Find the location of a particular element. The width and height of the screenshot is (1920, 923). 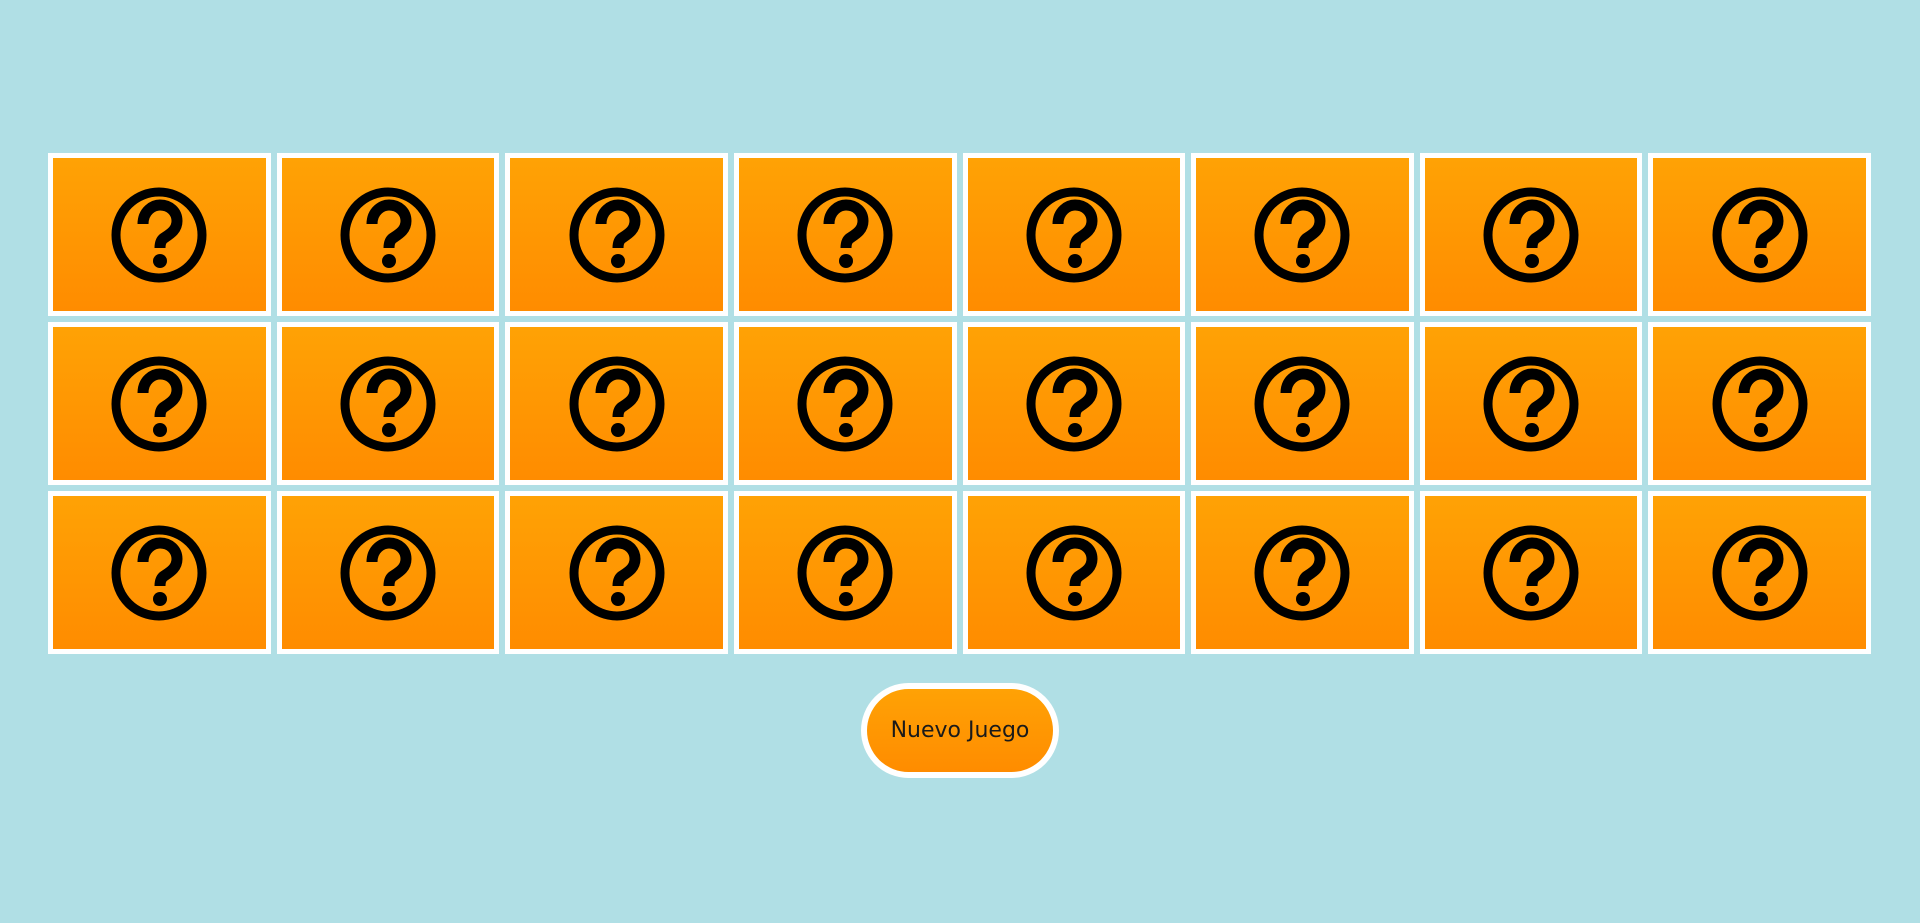

new-game-button: Nuevo Juego is located at coordinates (960, 730).